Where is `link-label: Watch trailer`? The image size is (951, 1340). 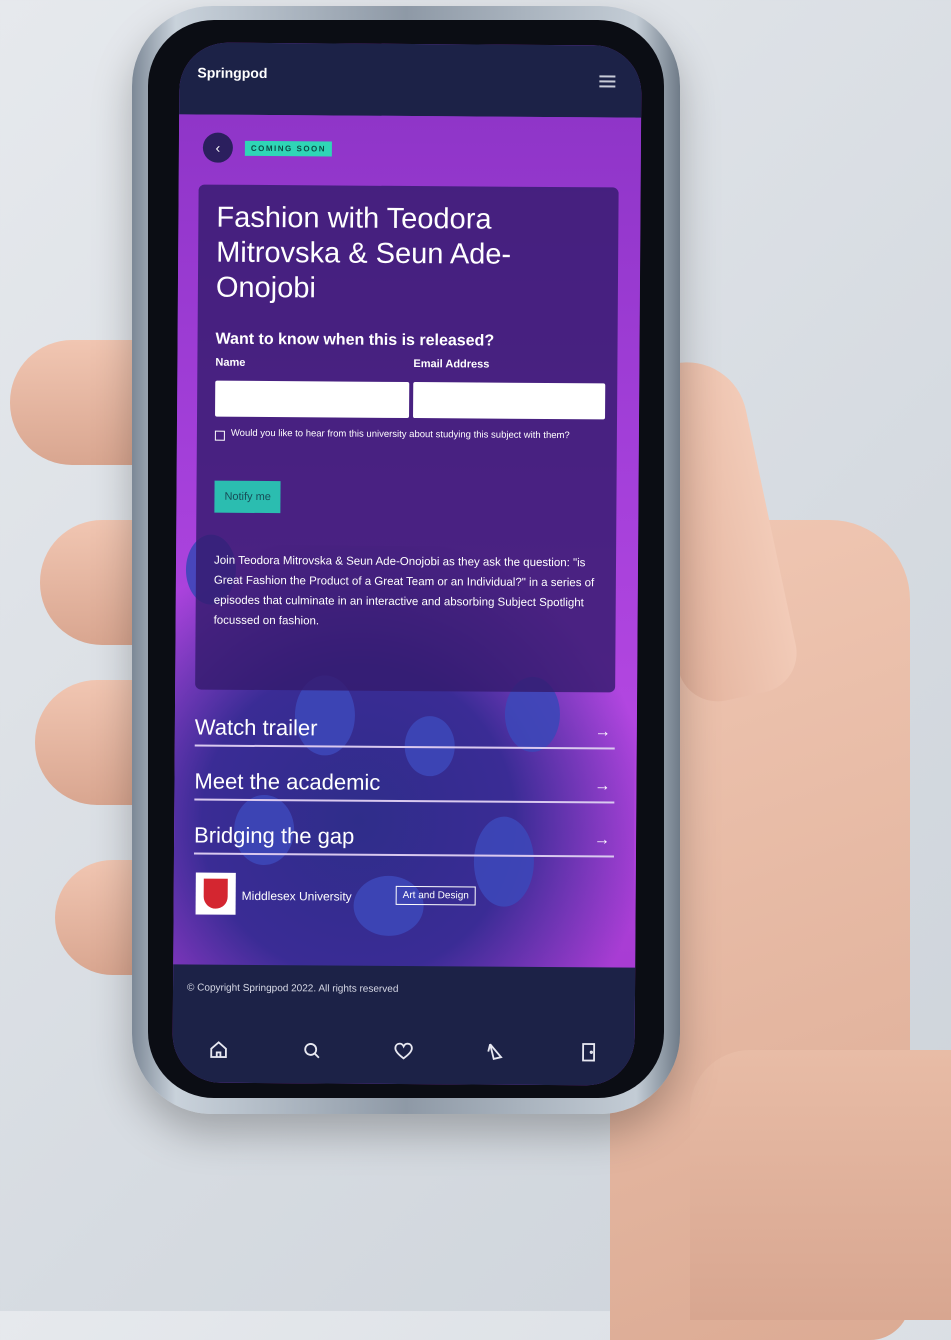 link-label: Watch trailer is located at coordinates (256, 727).